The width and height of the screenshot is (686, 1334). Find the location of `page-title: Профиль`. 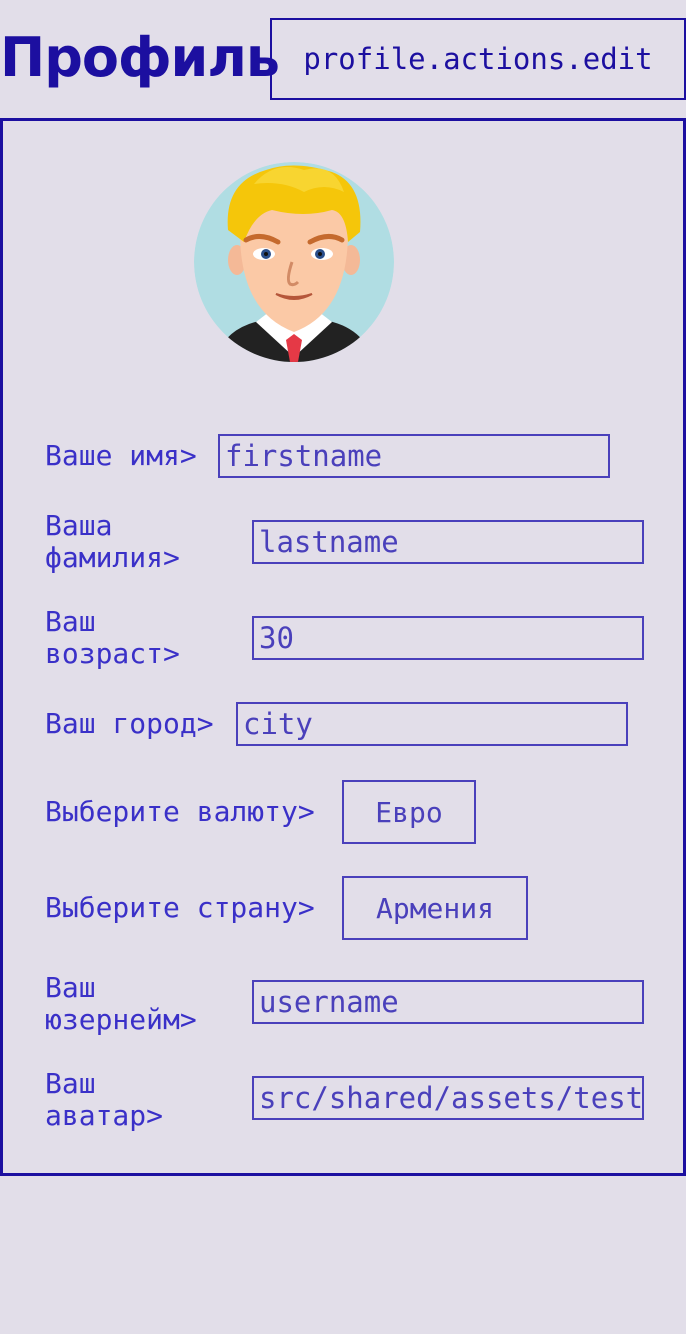

page-title: Профиль is located at coordinates (140, 57).